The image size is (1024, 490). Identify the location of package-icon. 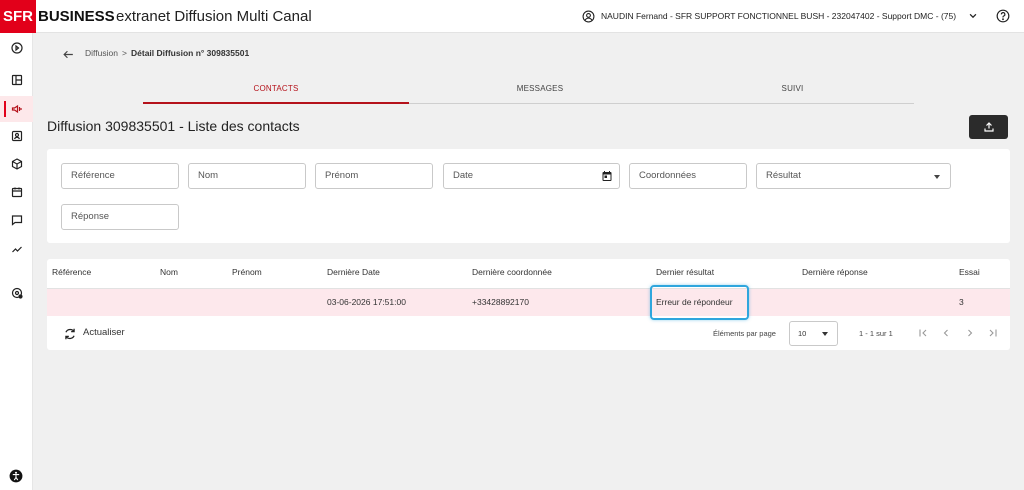
(16, 164).